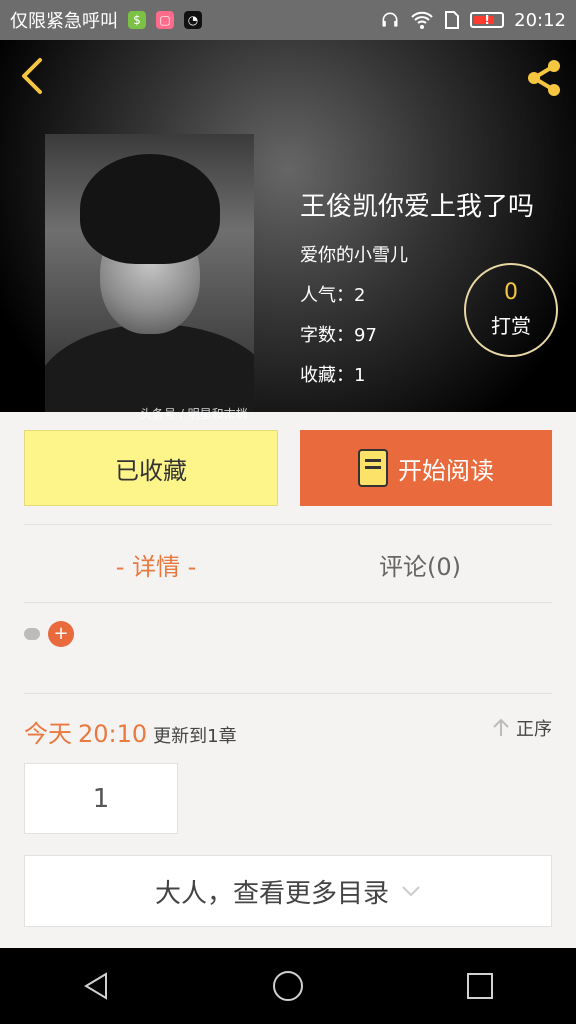  I want to click on qq-notification-icon: ◔, so click(193, 20).